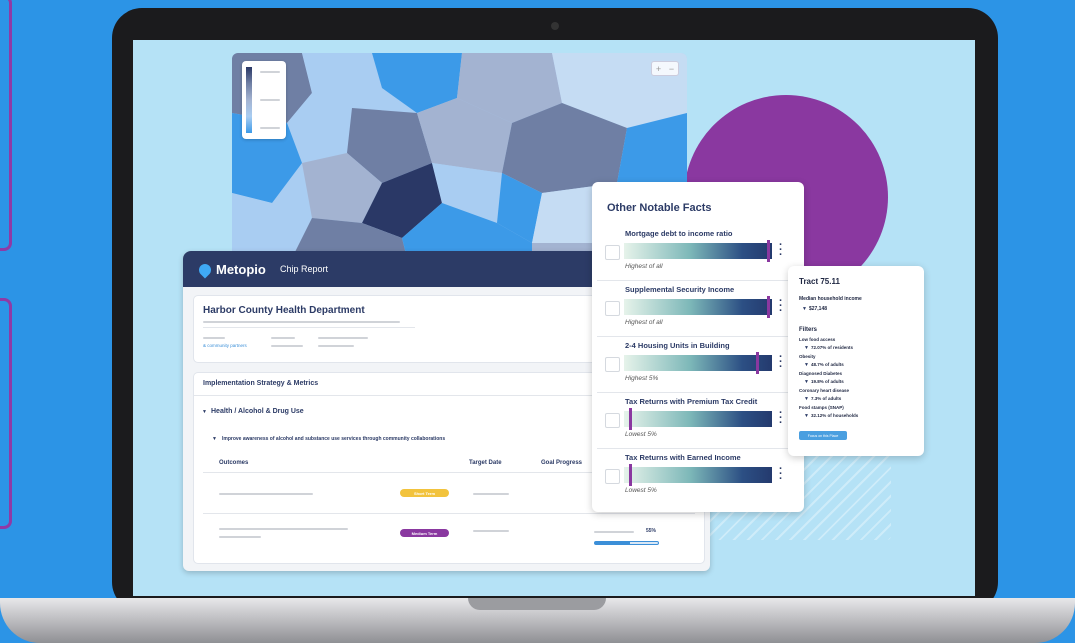 The height and width of the screenshot is (643, 1075). Describe the element at coordinates (424, 533) in the screenshot. I see `term-badge: Medium Term` at that location.